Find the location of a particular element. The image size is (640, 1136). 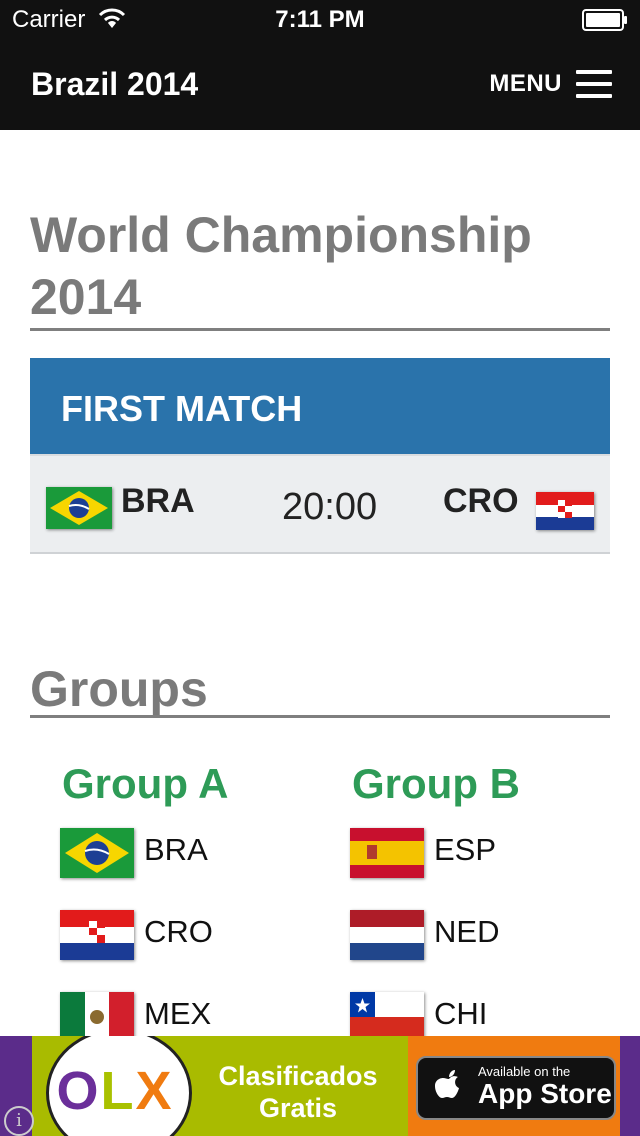

group-b-column: Group B is located at coordinates (435, 784).